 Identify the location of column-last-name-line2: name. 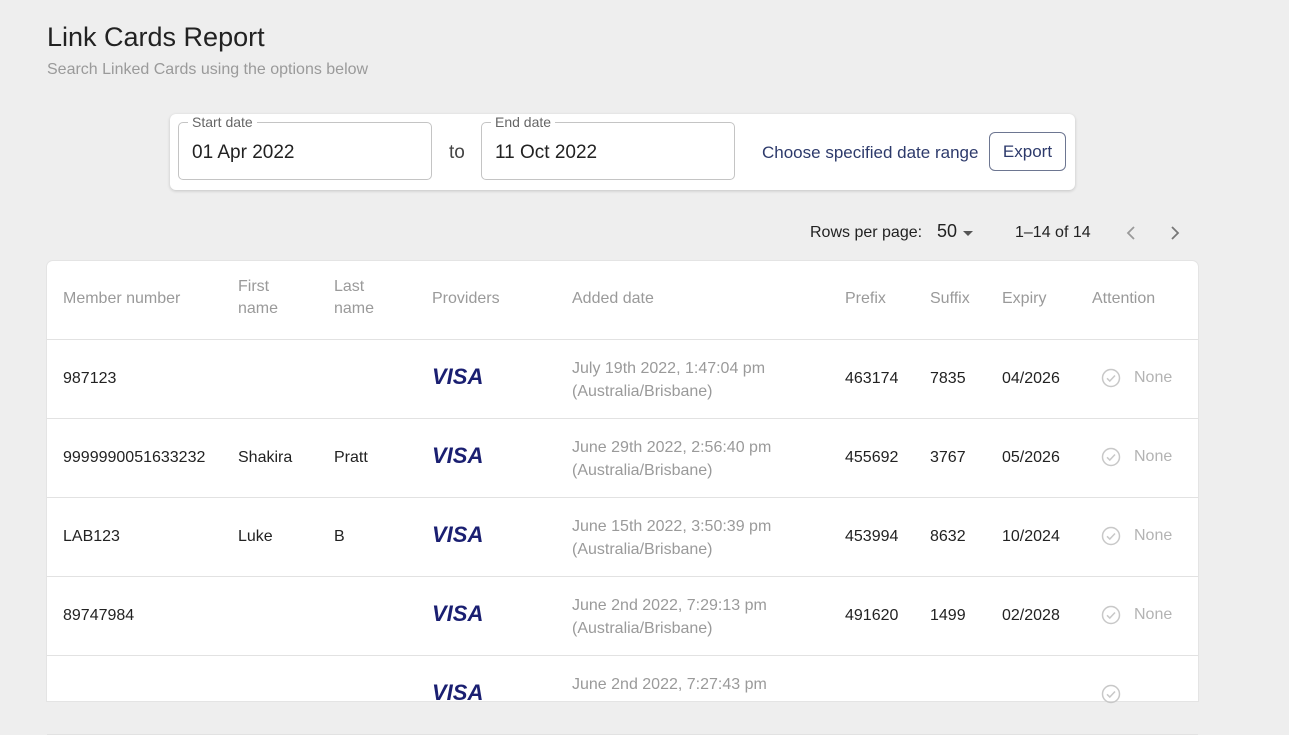
(354, 308).